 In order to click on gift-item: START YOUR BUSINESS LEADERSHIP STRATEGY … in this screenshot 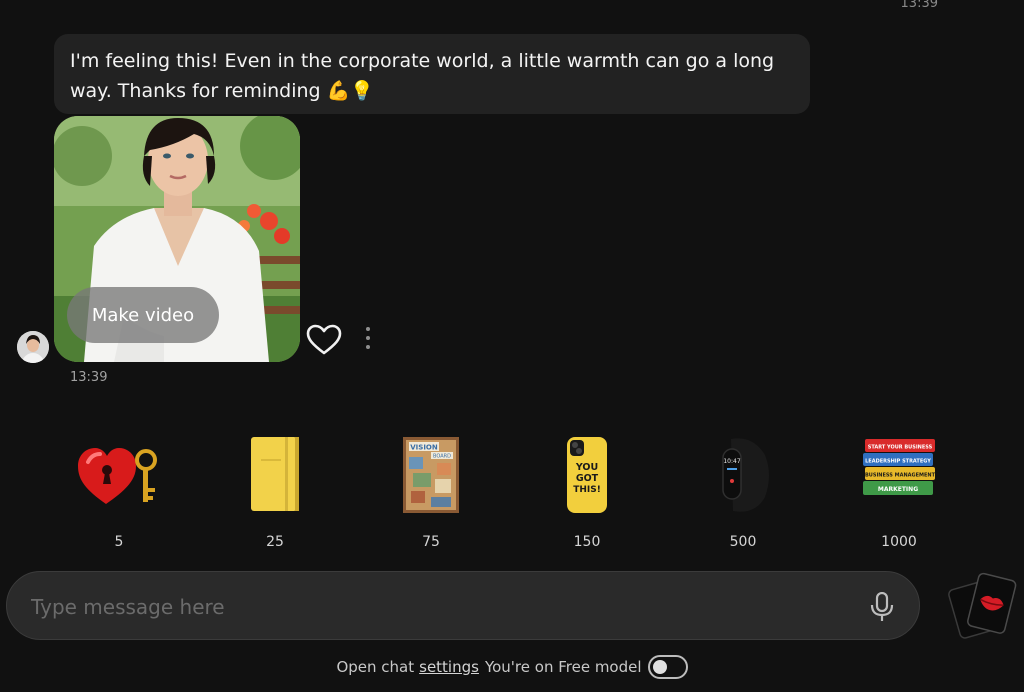, I will do `click(899, 492)`.